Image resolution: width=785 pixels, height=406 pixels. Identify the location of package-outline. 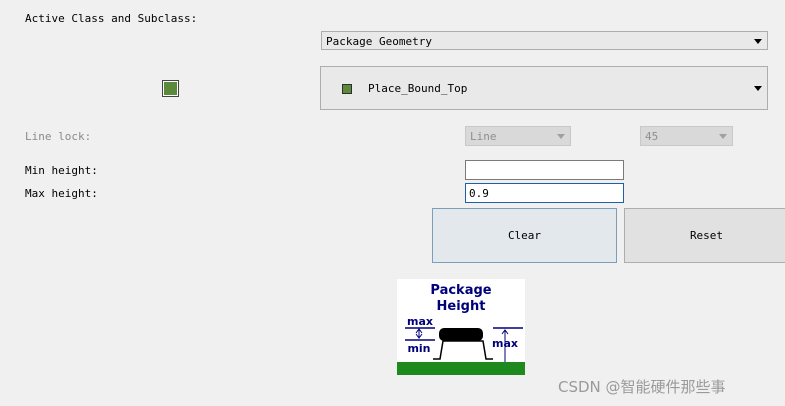
(463, 350).